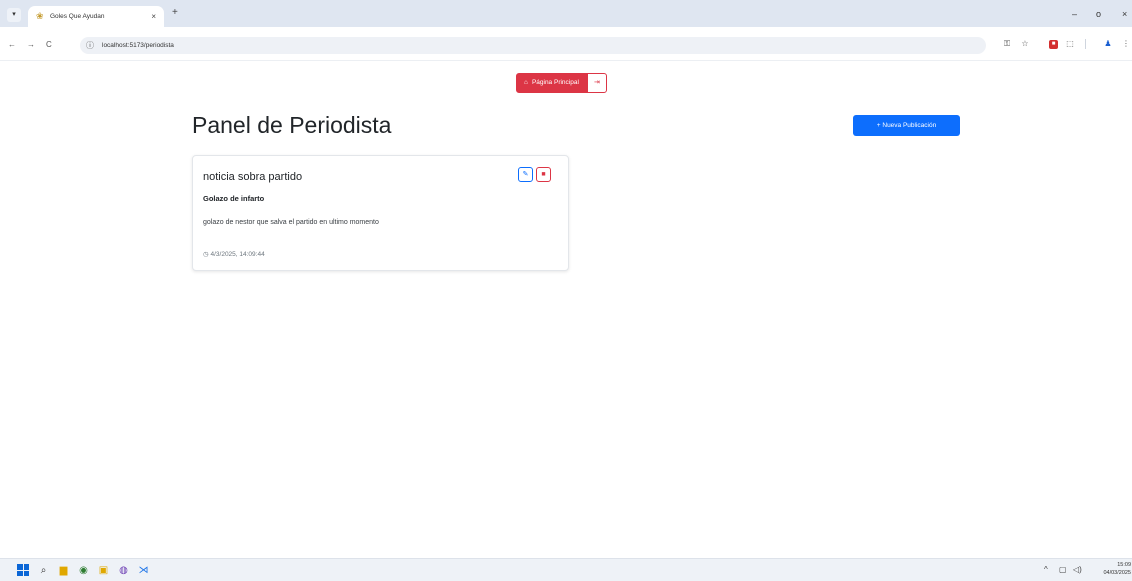 The width and height of the screenshot is (1132, 581). What do you see at coordinates (23, 570) in the screenshot?
I see `windows-start-icon` at bounding box center [23, 570].